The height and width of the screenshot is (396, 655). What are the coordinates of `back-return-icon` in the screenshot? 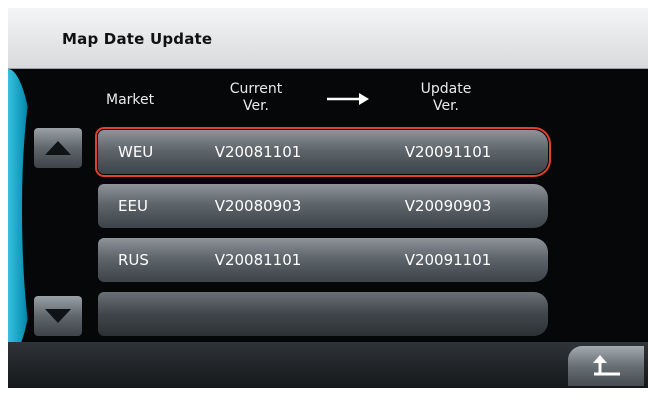 It's located at (606, 365).